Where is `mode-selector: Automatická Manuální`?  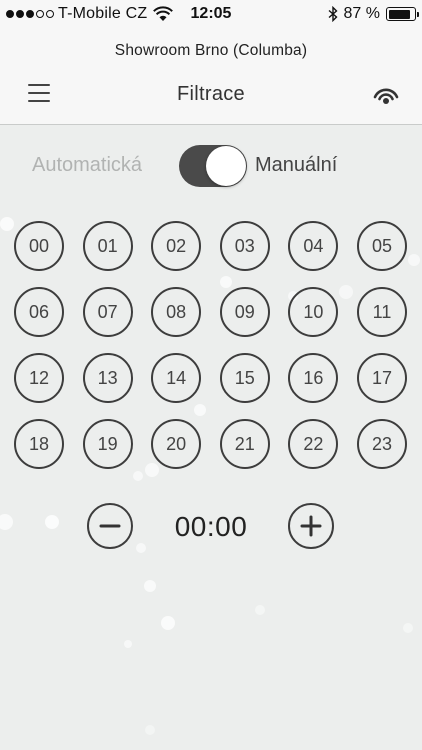 mode-selector: Automatická Manuální is located at coordinates (211, 166).